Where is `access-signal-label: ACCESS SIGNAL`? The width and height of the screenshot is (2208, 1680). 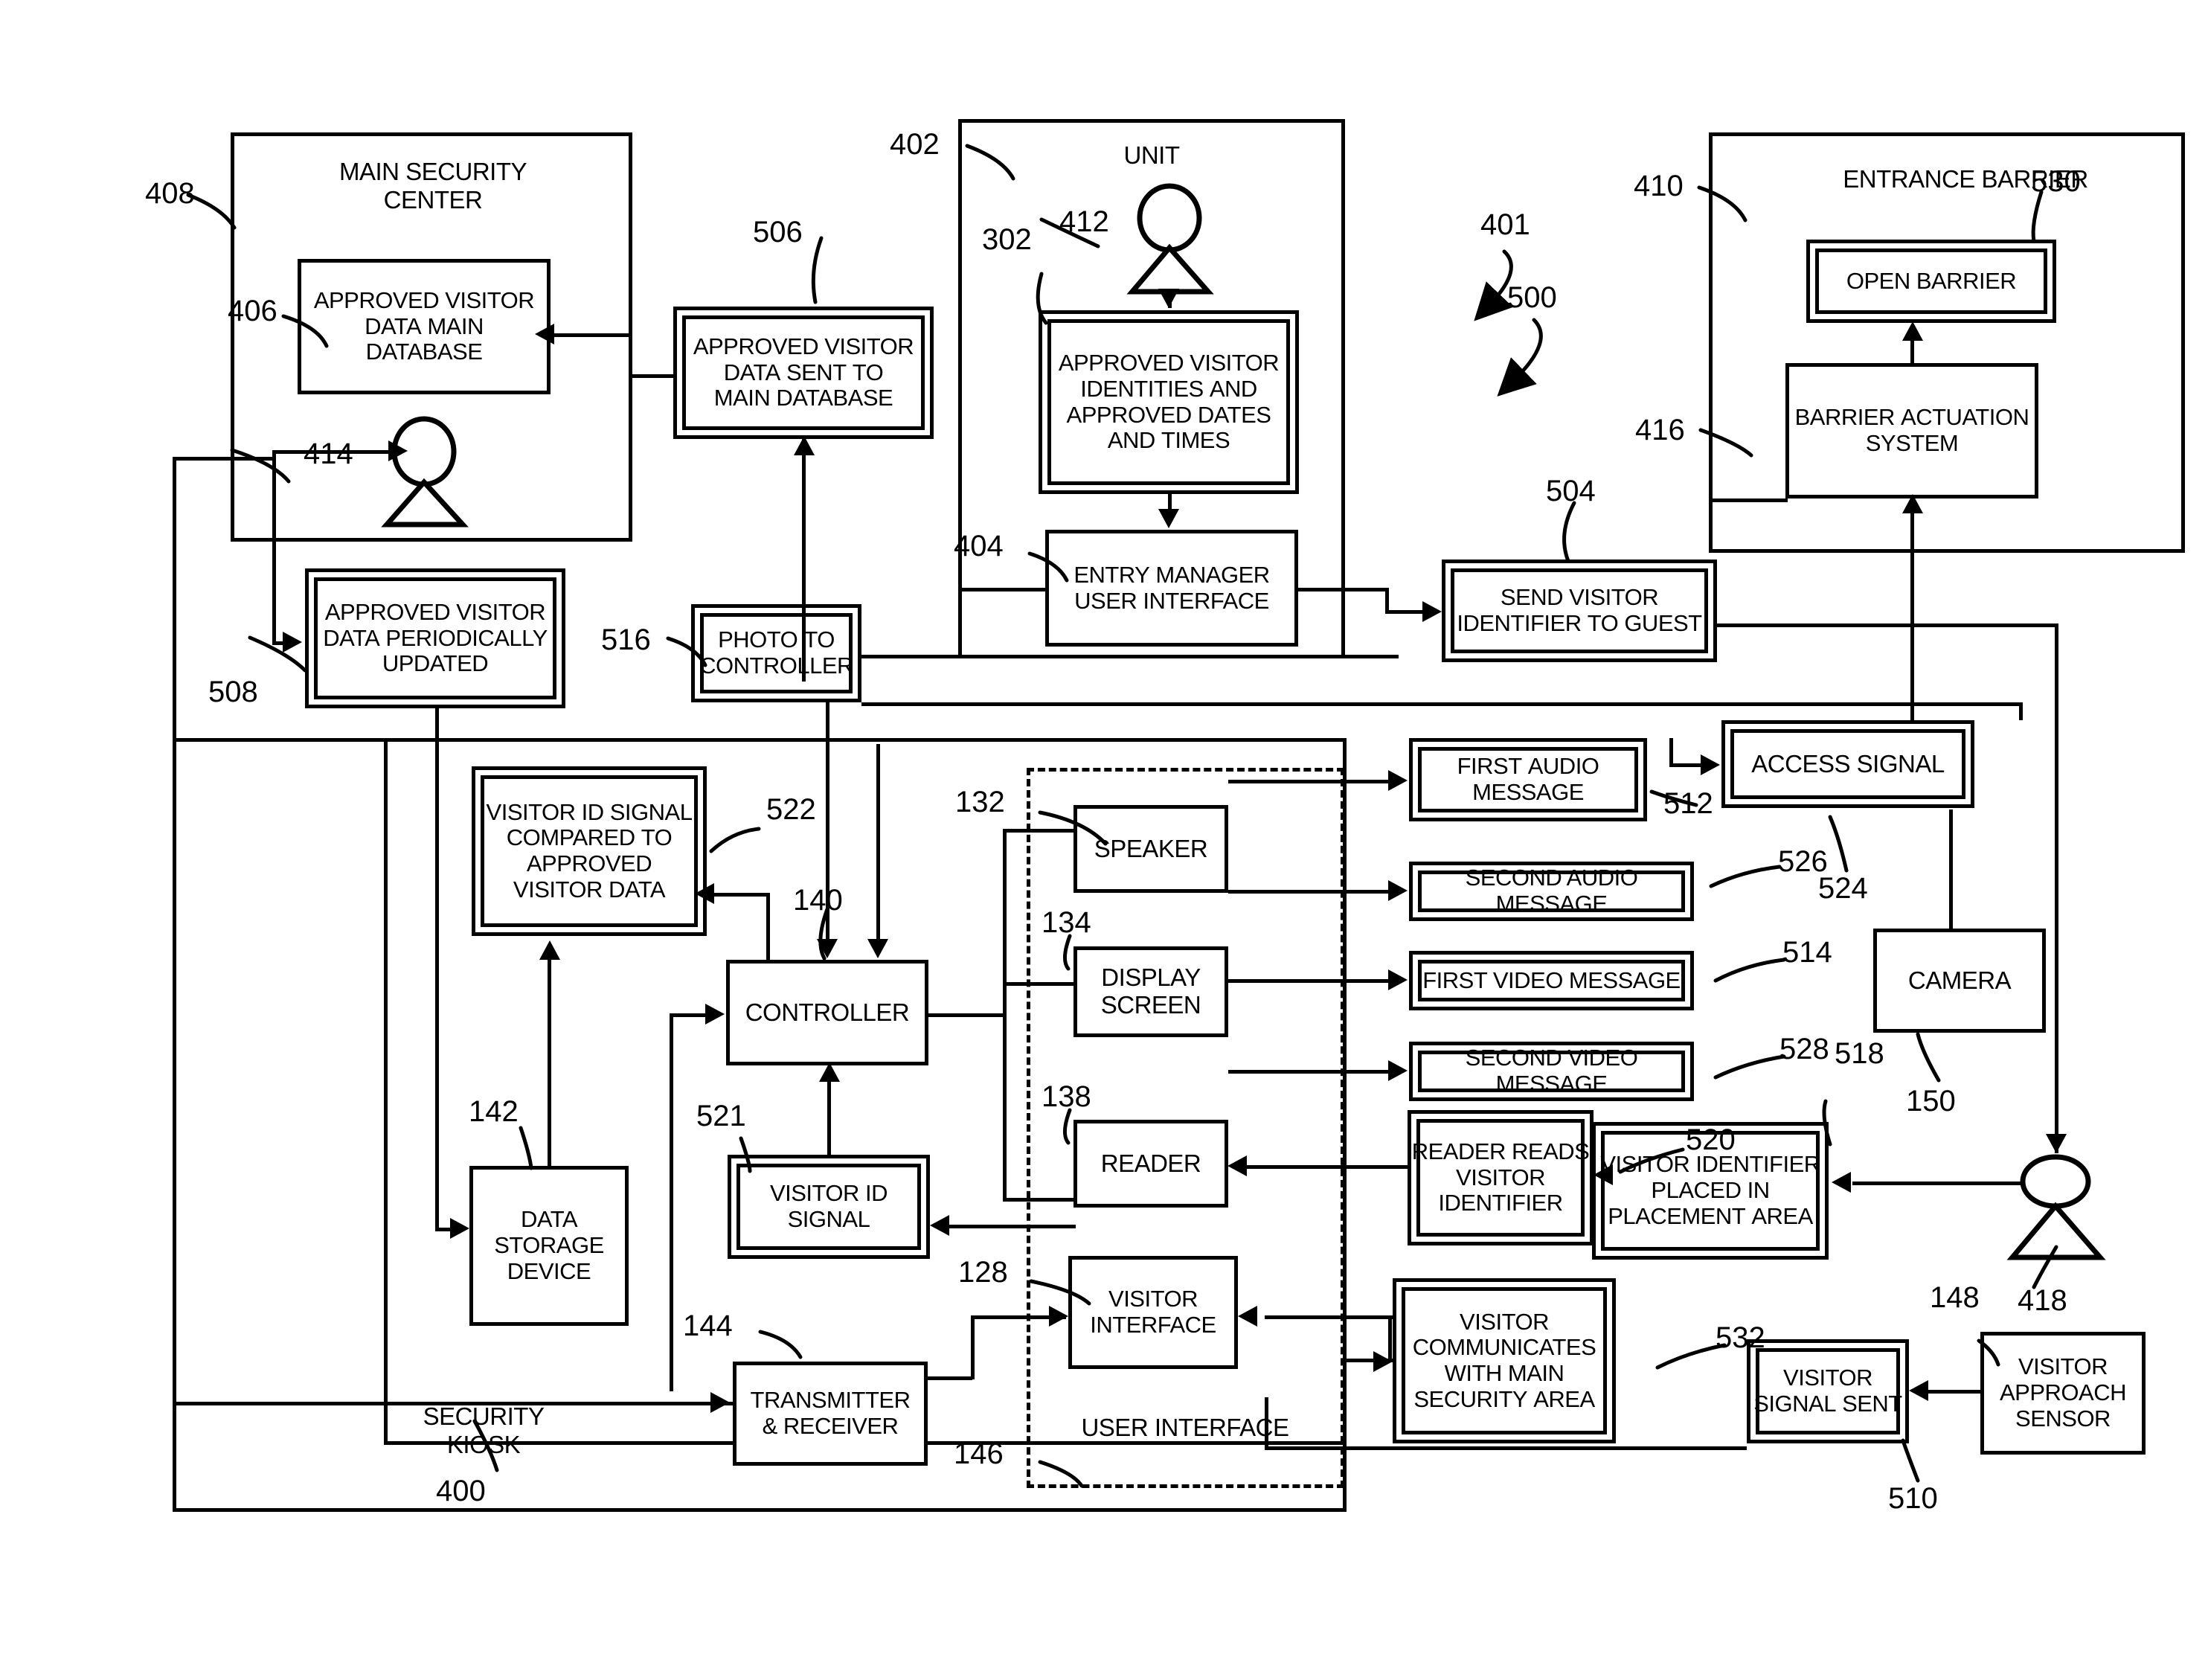 access-signal-label: ACCESS SIGNAL is located at coordinates (1848, 764).